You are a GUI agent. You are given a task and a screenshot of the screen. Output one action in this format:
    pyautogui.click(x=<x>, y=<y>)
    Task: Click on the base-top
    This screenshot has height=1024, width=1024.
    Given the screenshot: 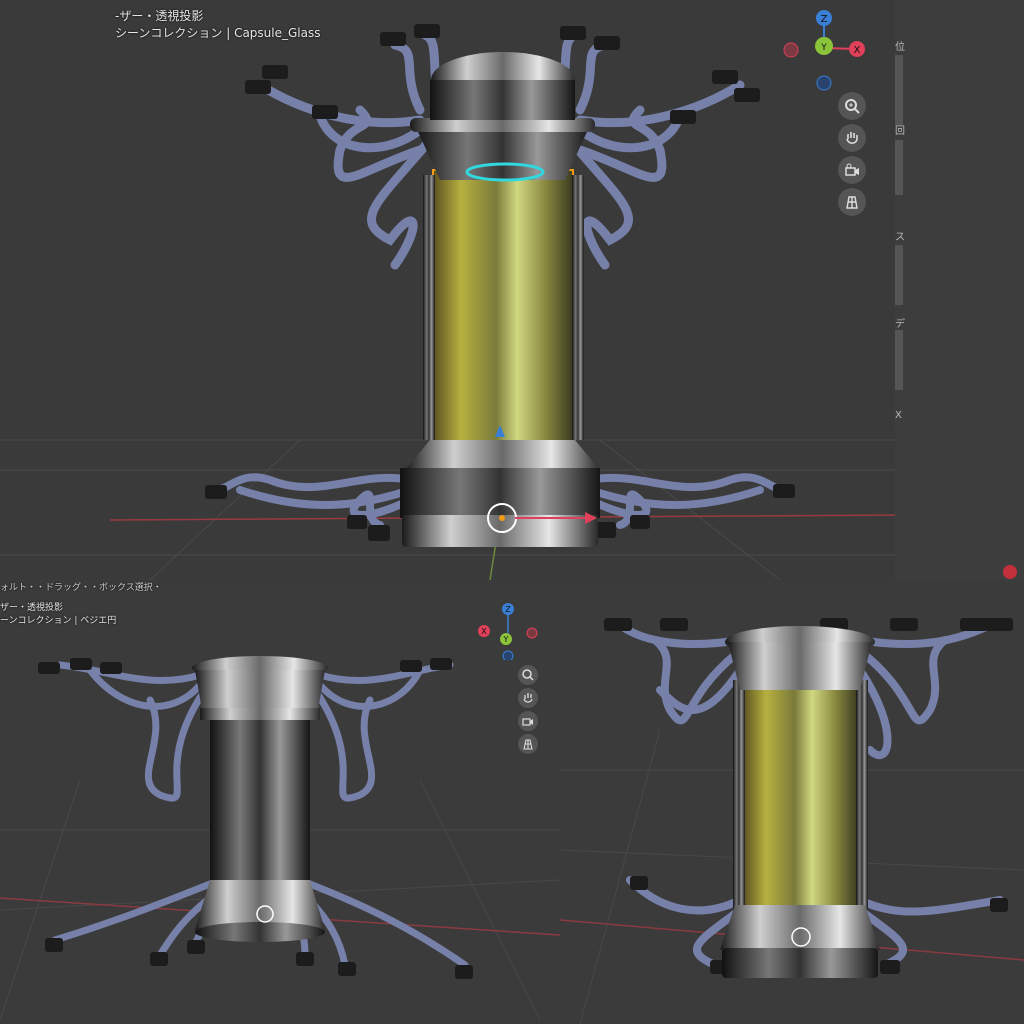 What is the action you would take?
    pyautogui.click(x=502, y=455)
    